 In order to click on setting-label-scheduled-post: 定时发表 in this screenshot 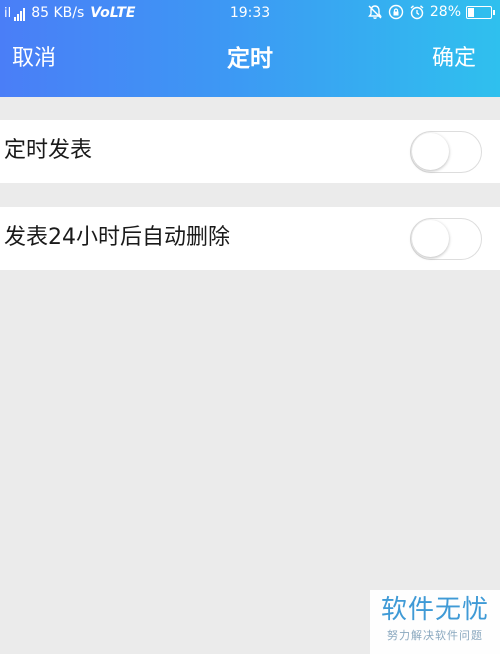, I will do `click(48, 150)`.